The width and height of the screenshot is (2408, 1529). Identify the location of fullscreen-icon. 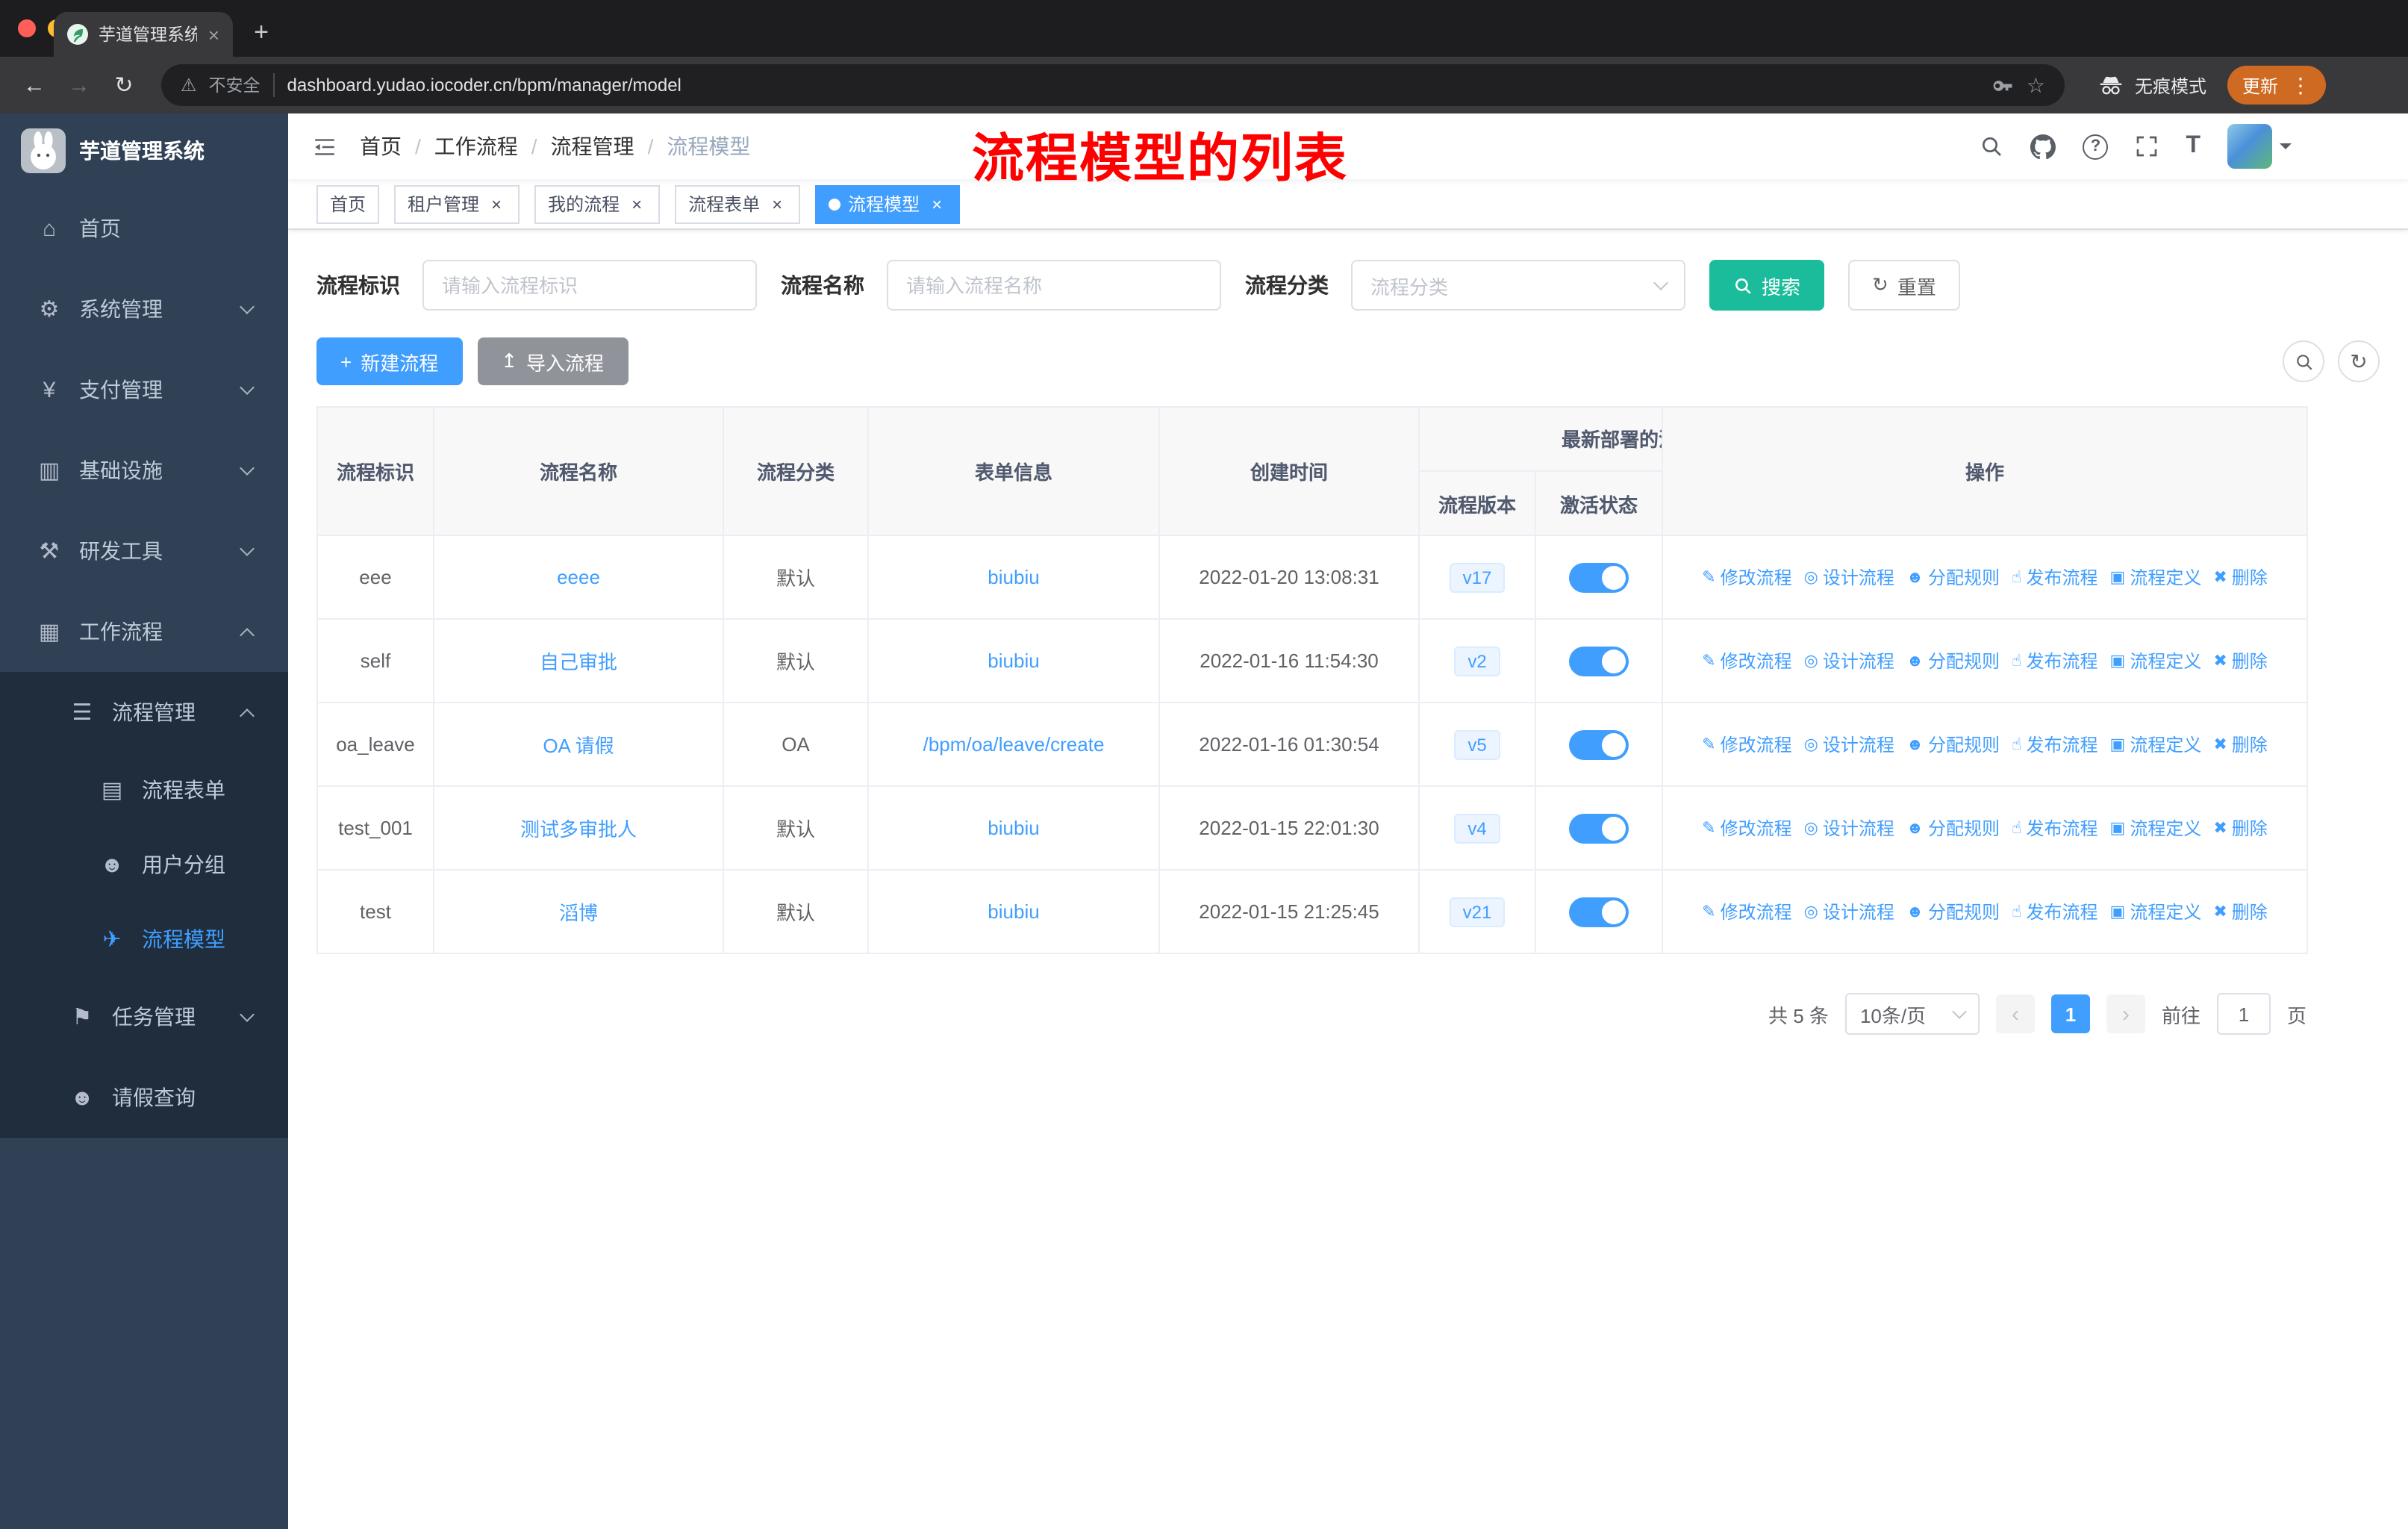
(2147, 146).